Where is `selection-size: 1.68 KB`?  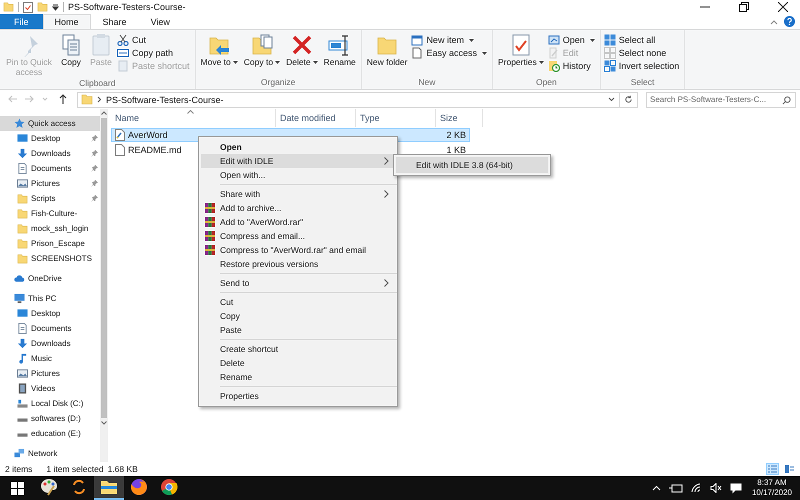
selection-size: 1.68 KB is located at coordinates (123, 469).